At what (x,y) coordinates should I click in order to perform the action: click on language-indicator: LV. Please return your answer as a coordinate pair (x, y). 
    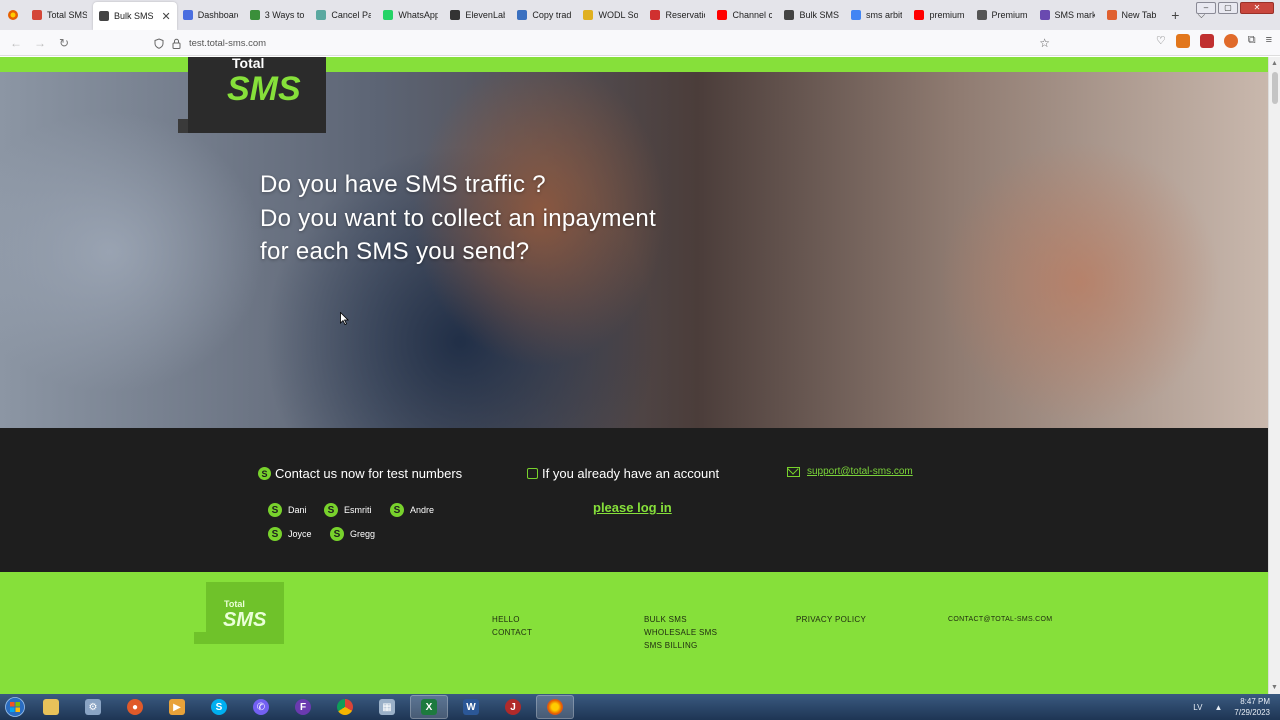
    Looking at the image, I should click on (1197, 707).